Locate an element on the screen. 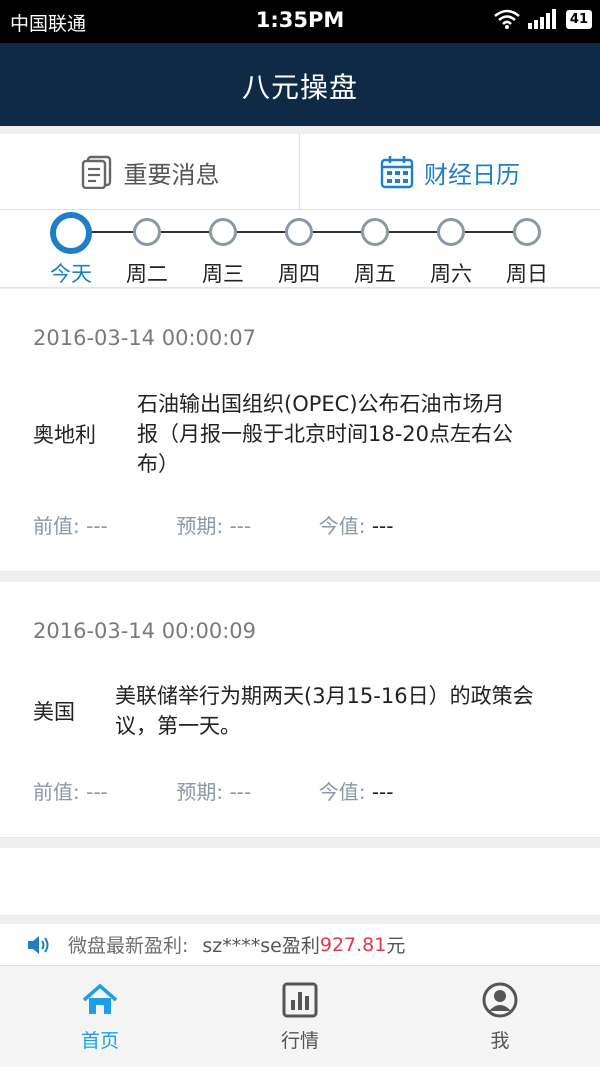 Image resolution: width=600 pixels, height=1067 pixels. tab-financial-calendar: 财经日历 is located at coordinates (450, 172).